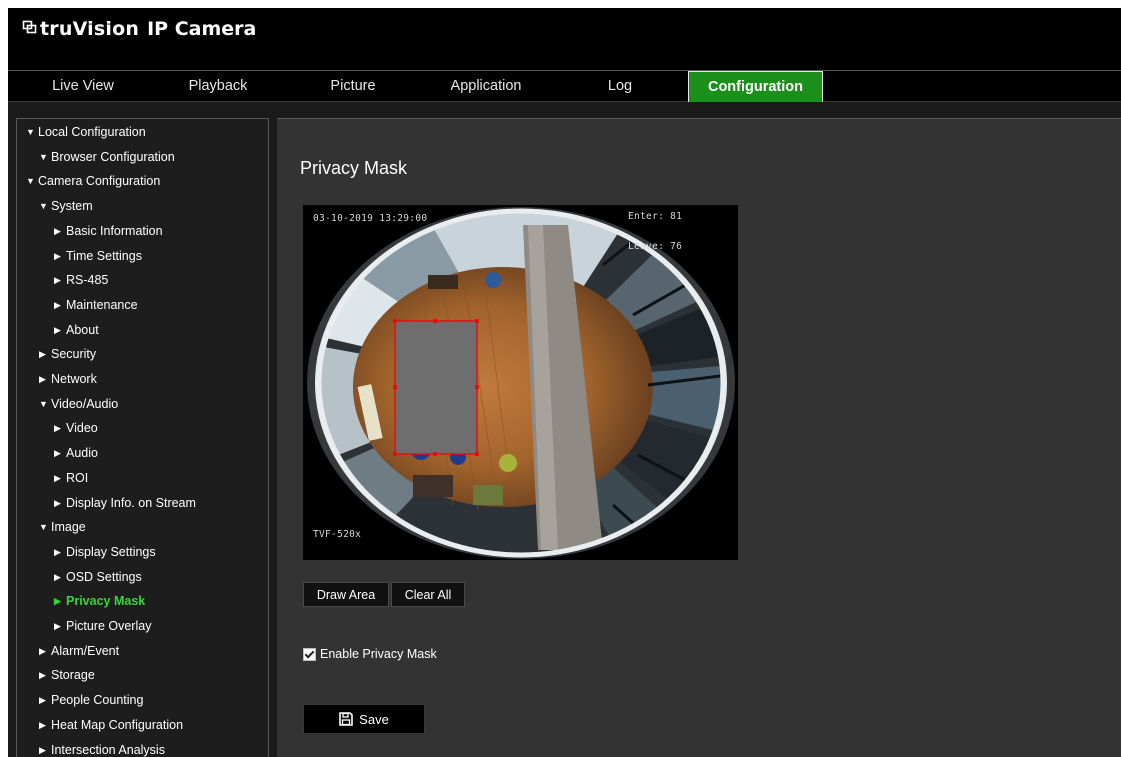  What do you see at coordinates (353, 86) in the screenshot?
I see `tab-picture: Picture` at bounding box center [353, 86].